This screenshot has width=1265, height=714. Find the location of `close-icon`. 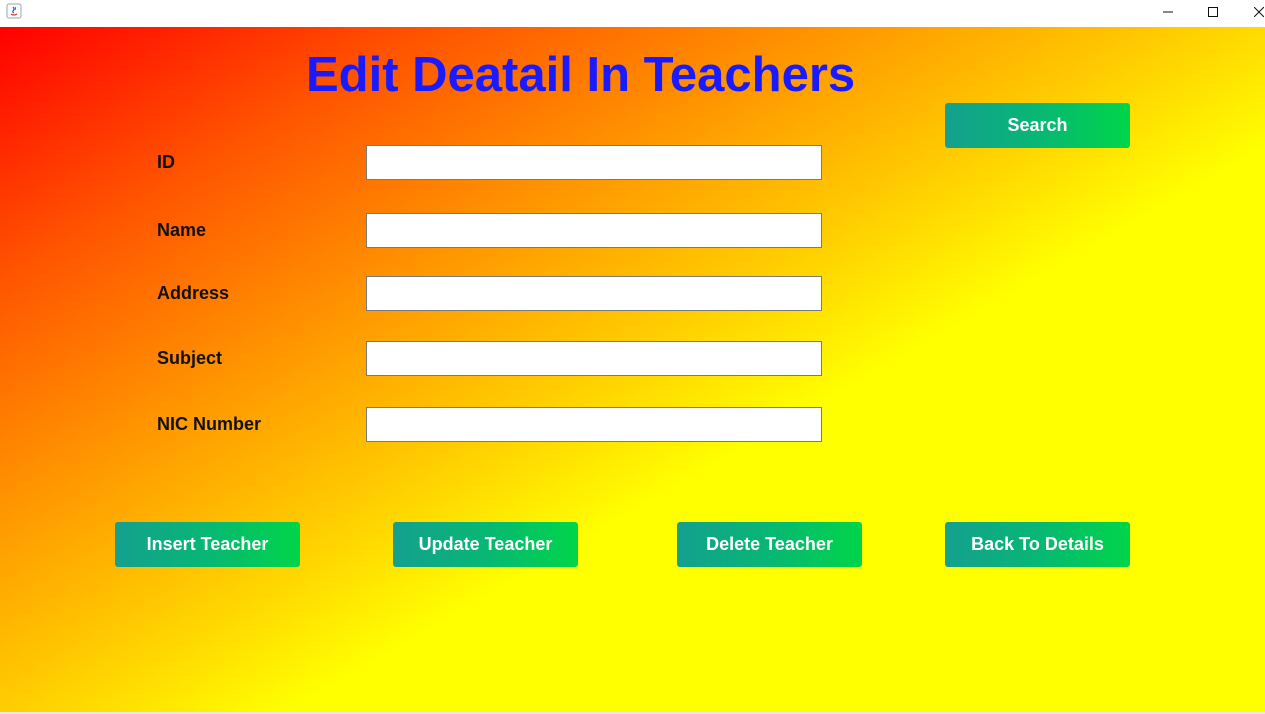

close-icon is located at coordinates (1259, 12).